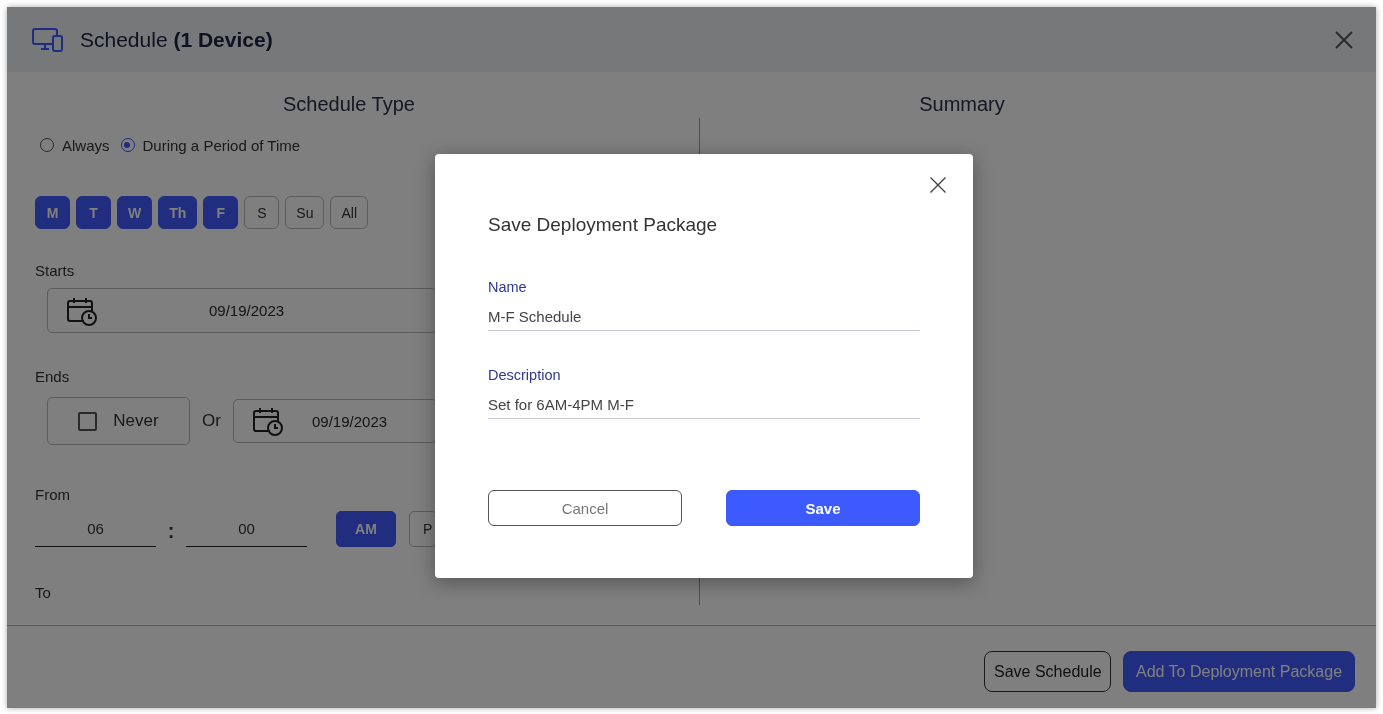 The width and height of the screenshot is (1383, 714). Describe the element at coordinates (349, 212) in the screenshot. I see `day-button: All` at that location.